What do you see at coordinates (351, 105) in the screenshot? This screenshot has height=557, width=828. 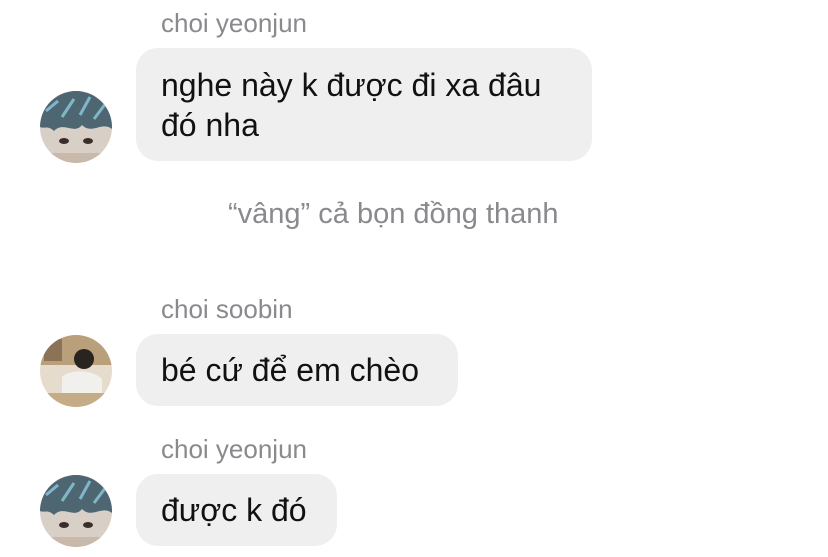 I see `message-text: nghe này k được đi xa đâu đó nha` at bounding box center [351, 105].